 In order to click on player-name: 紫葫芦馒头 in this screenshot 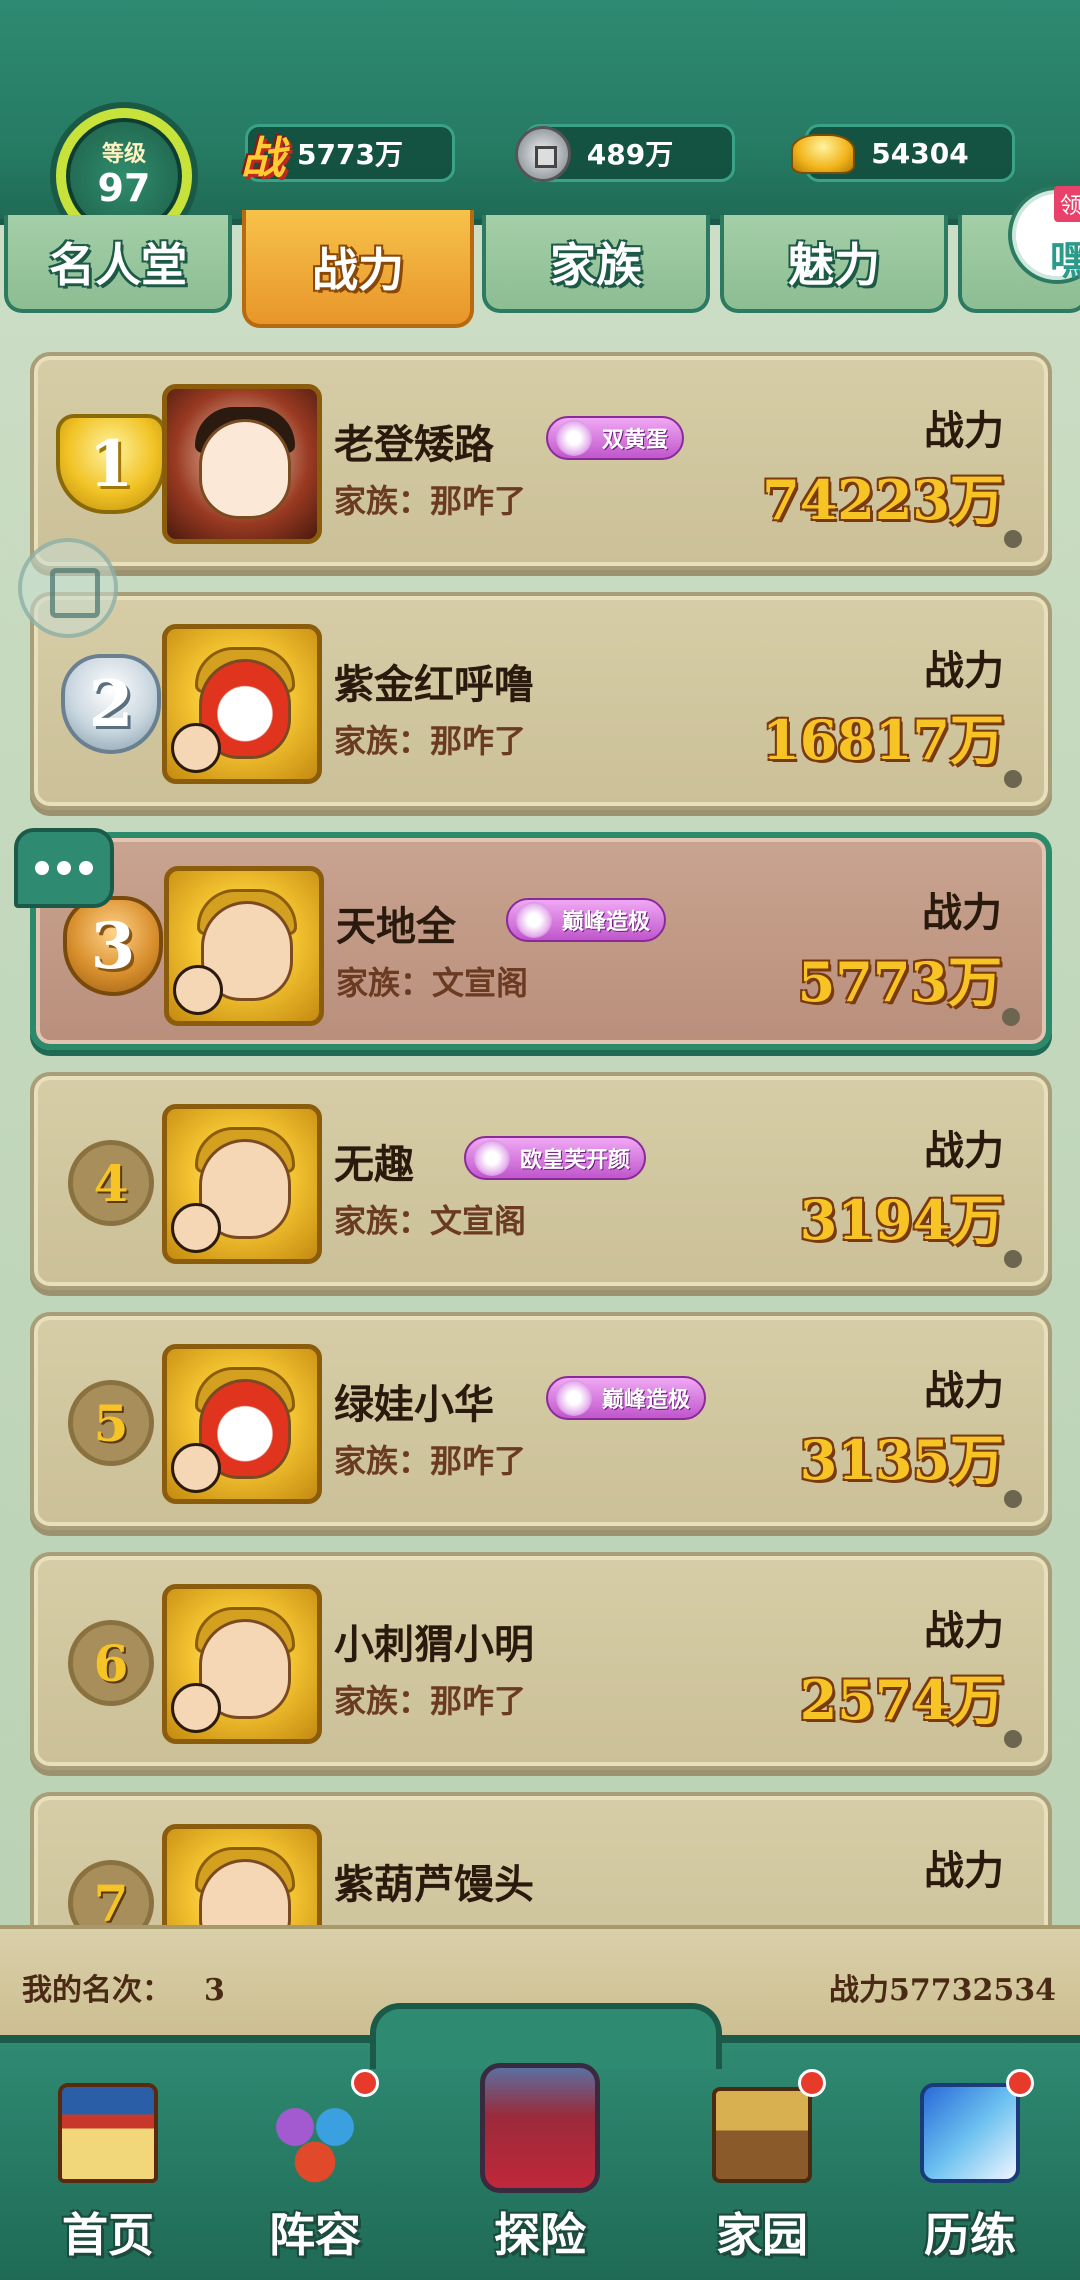, I will do `click(434, 1884)`.